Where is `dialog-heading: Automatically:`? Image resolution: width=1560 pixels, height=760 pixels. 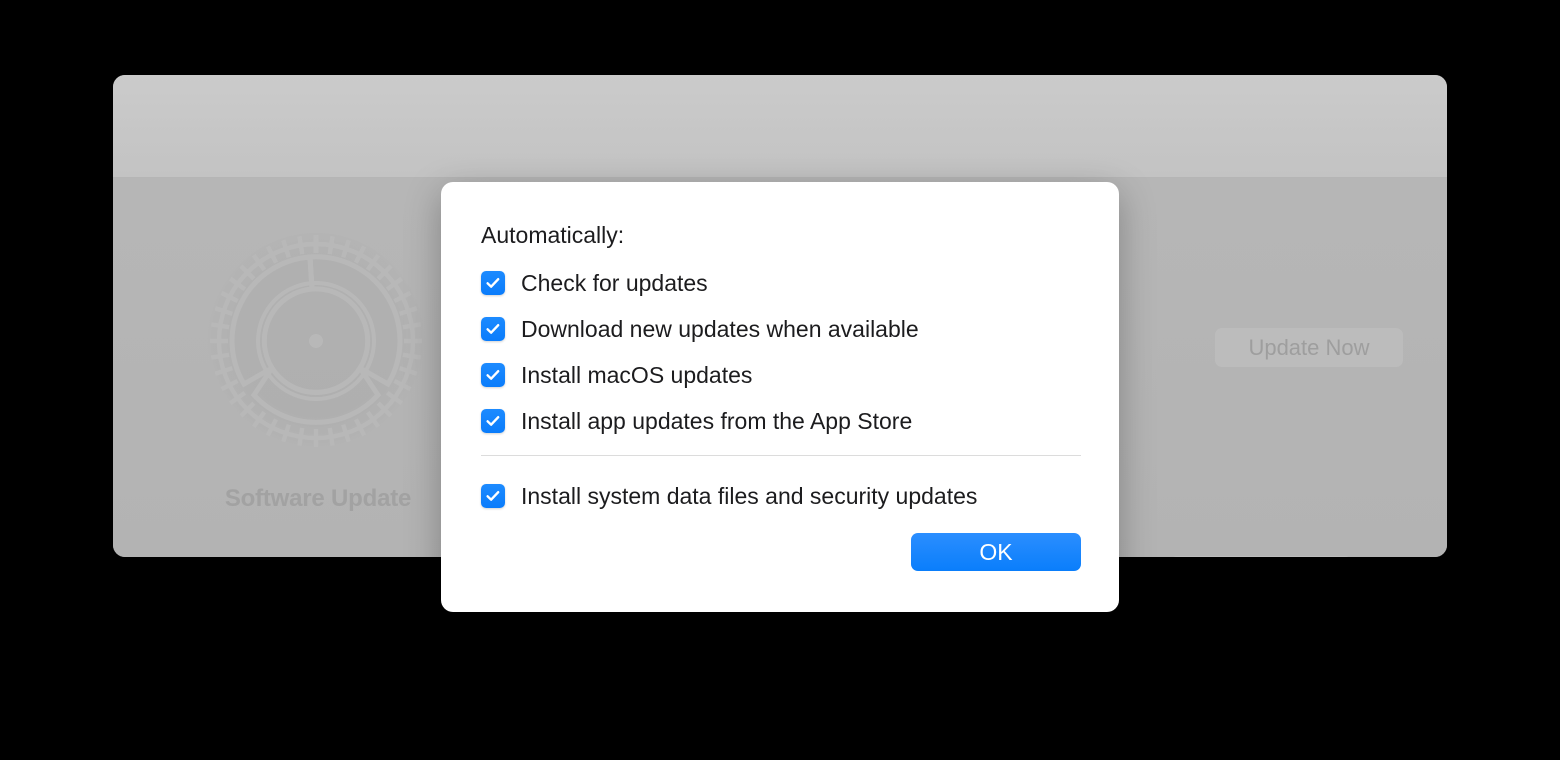
dialog-heading: Automatically: is located at coordinates (553, 235).